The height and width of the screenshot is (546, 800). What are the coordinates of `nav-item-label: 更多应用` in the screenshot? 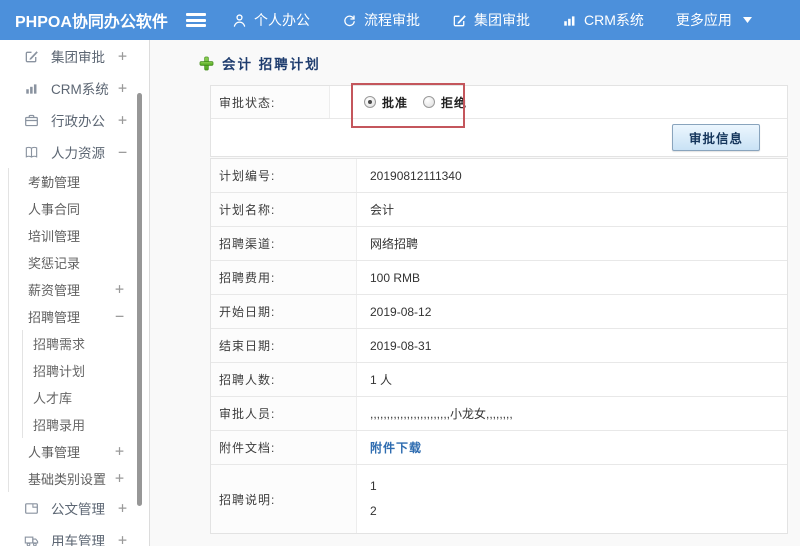 It's located at (703, 20).